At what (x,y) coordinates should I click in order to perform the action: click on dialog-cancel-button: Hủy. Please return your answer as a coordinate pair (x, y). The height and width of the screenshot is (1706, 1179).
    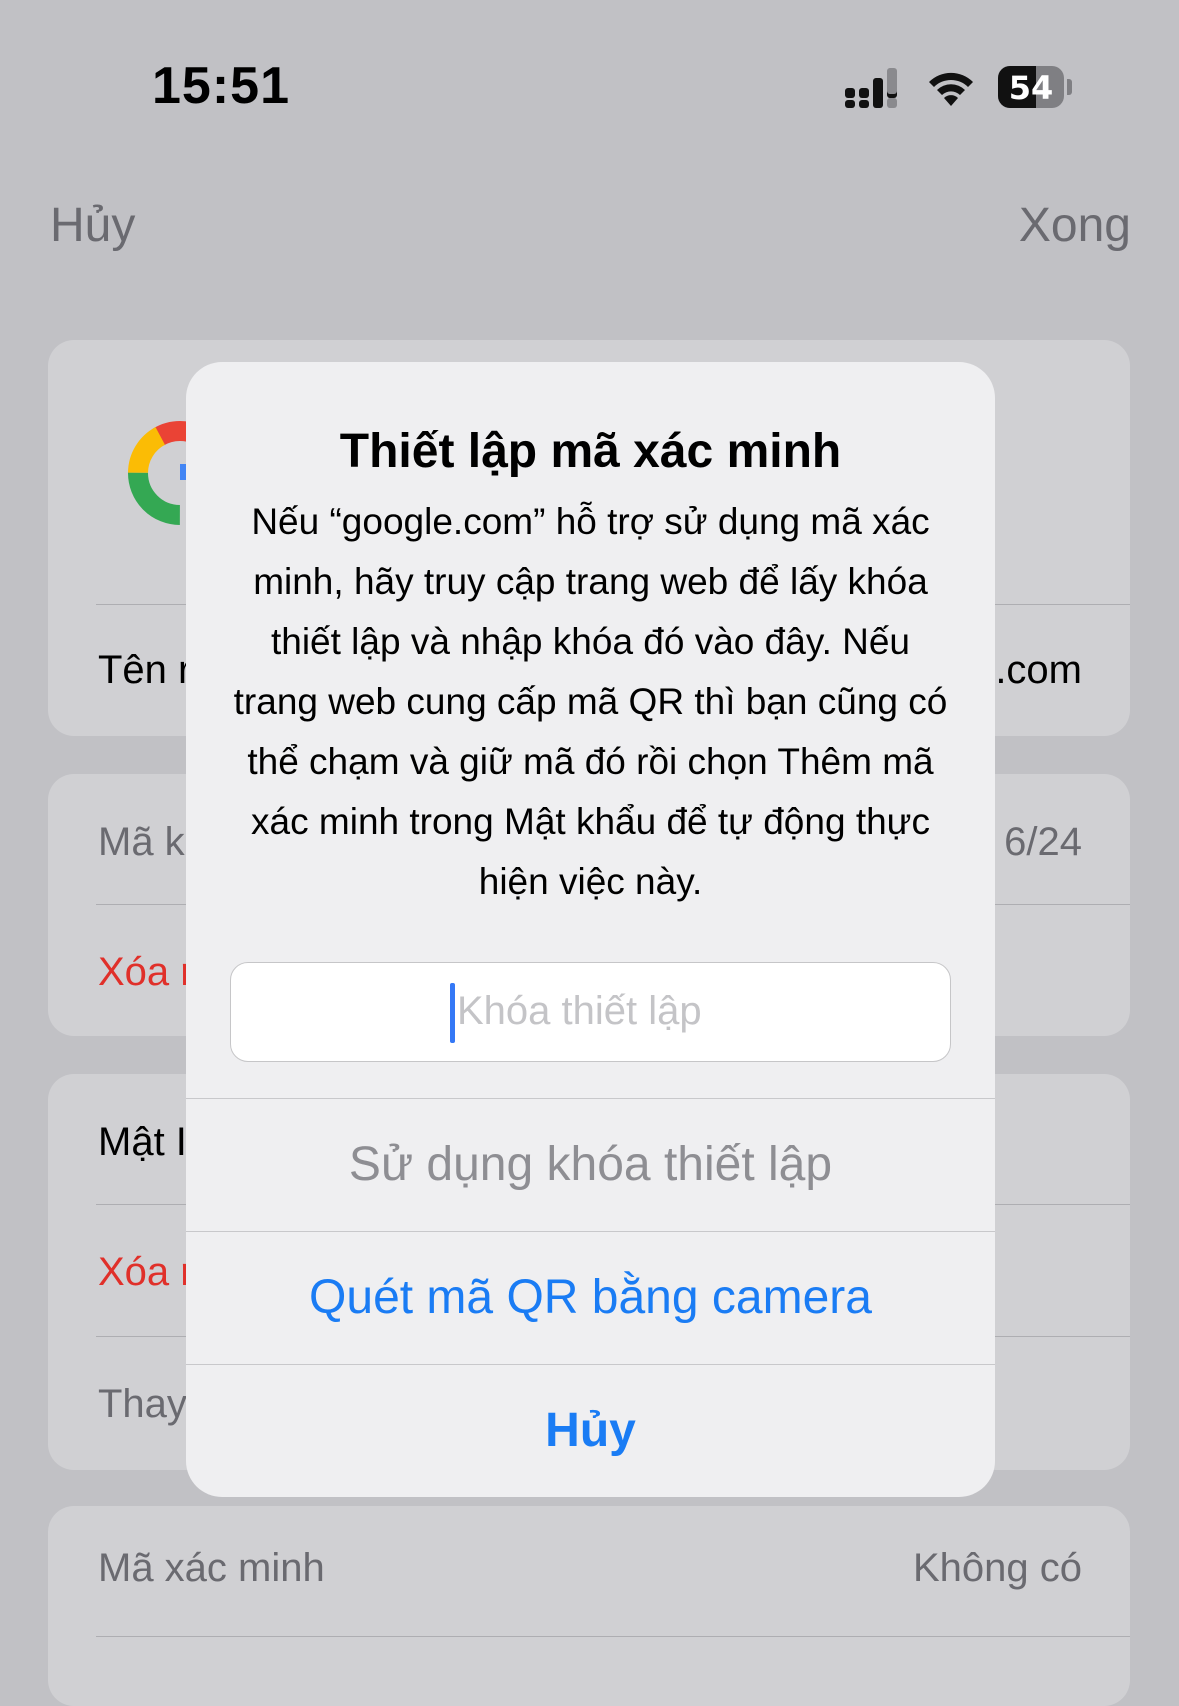
    Looking at the image, I should click on (590, 1431).